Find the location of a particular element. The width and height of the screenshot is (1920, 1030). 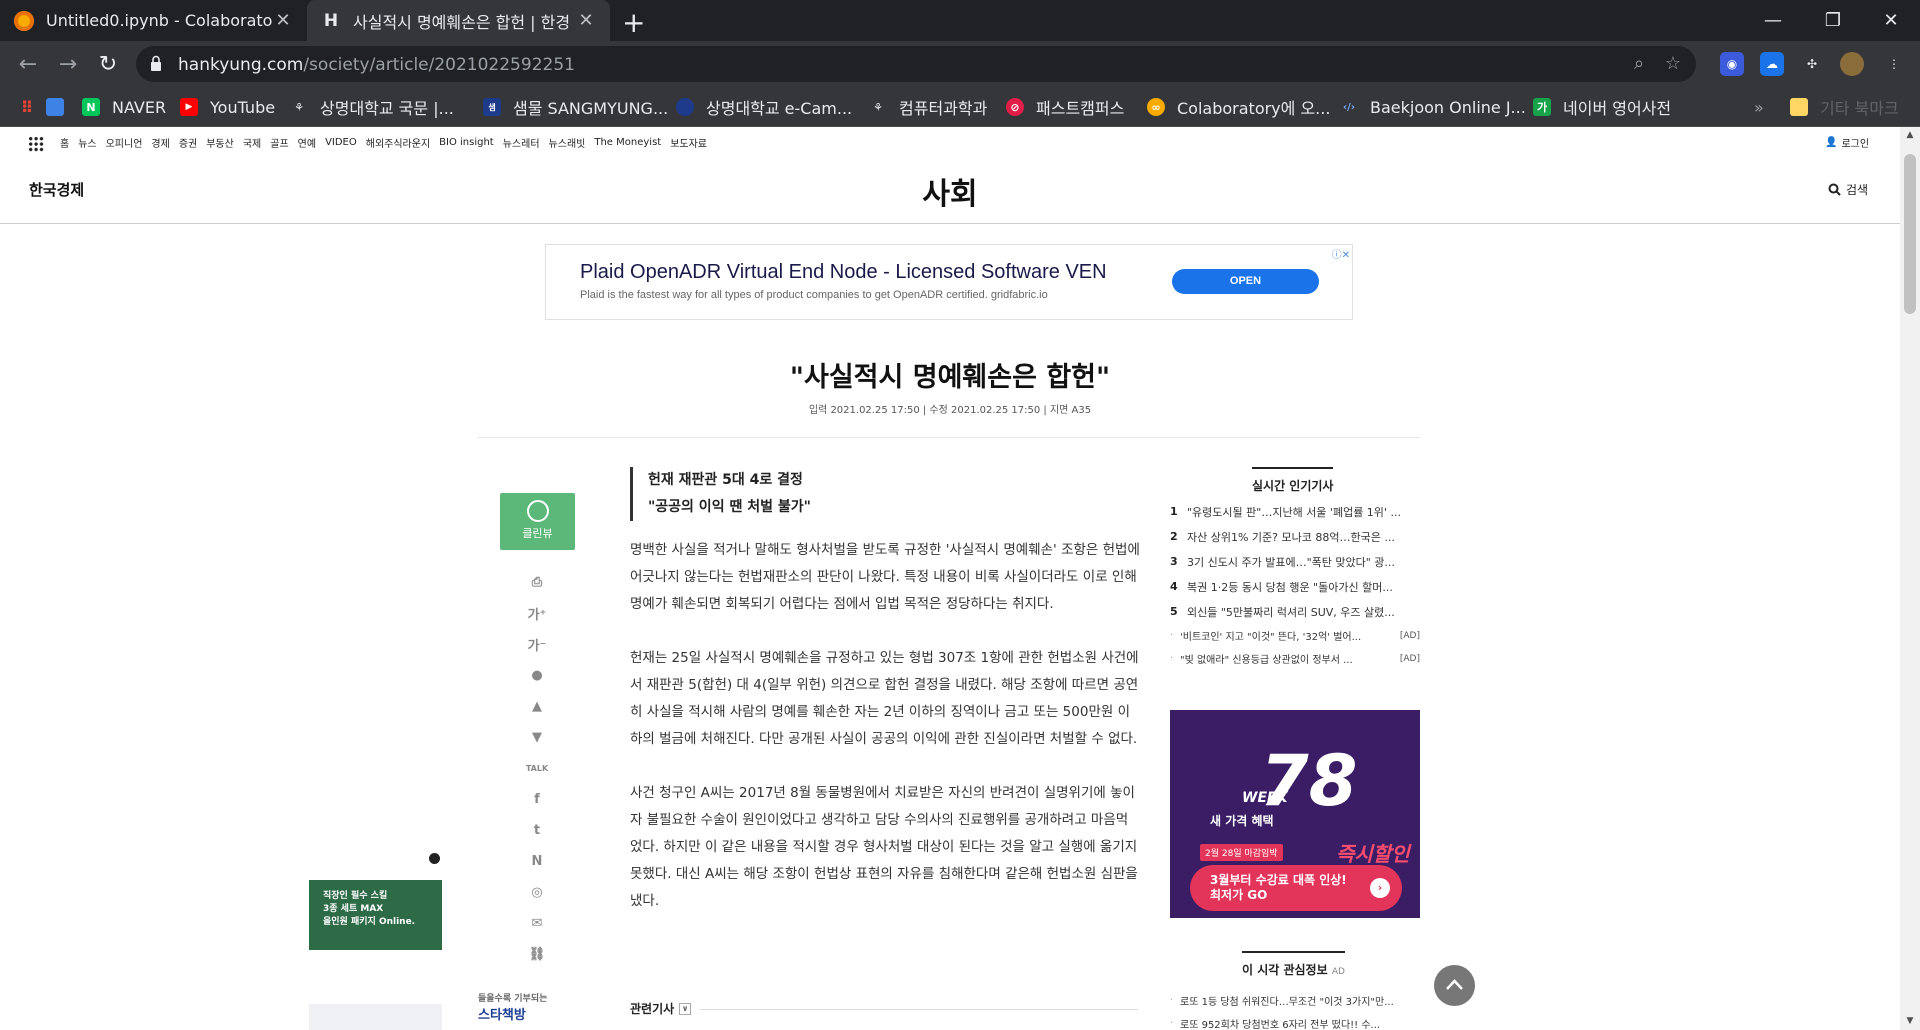

bookmark-naver-dictionary: 가 네이버 영어사전 is located at coordinates (1602, 107).